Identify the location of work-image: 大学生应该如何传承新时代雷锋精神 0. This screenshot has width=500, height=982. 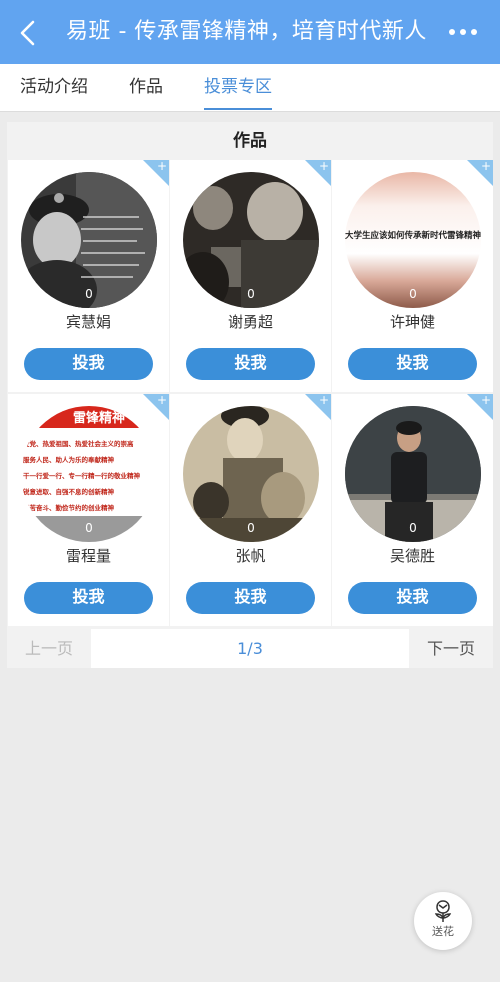
(413, 240).